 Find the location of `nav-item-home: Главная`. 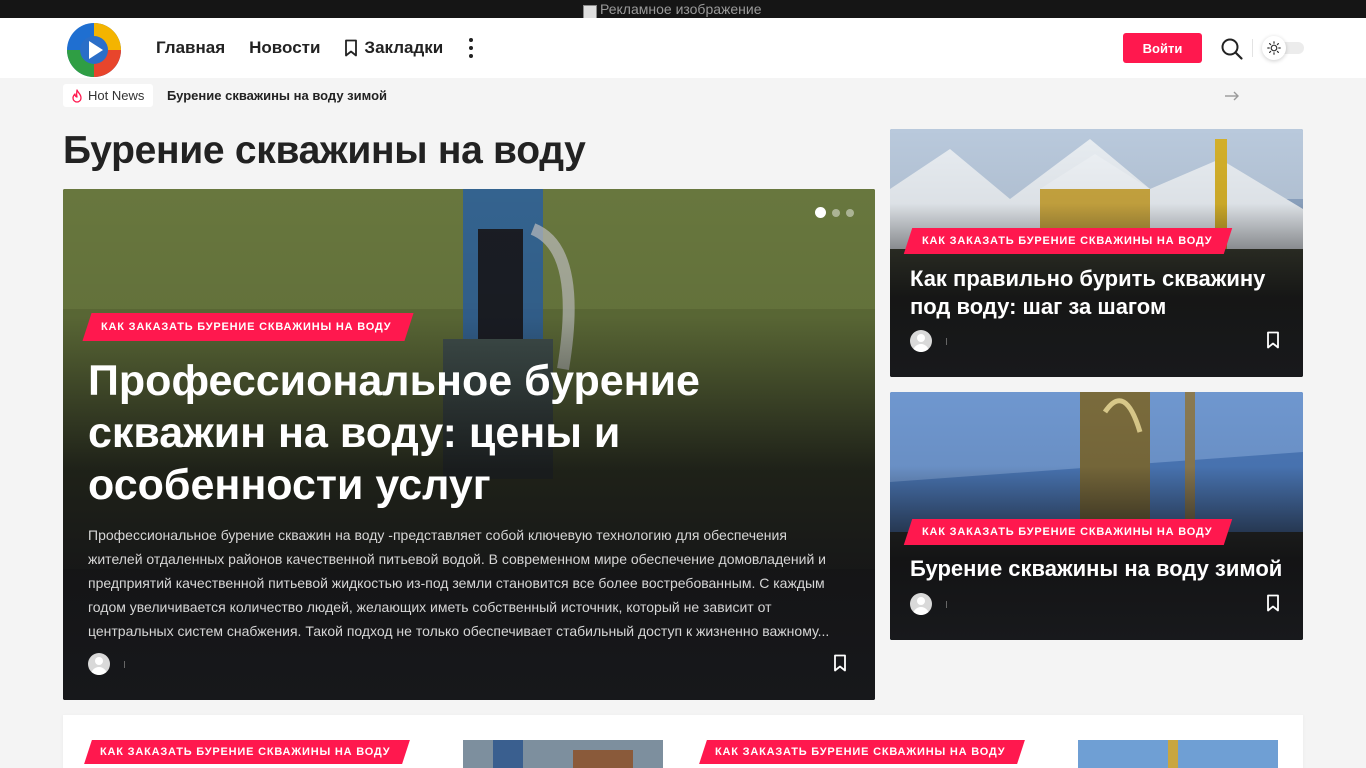

nav-item-home: Главная is located at coordinates (190, 48).